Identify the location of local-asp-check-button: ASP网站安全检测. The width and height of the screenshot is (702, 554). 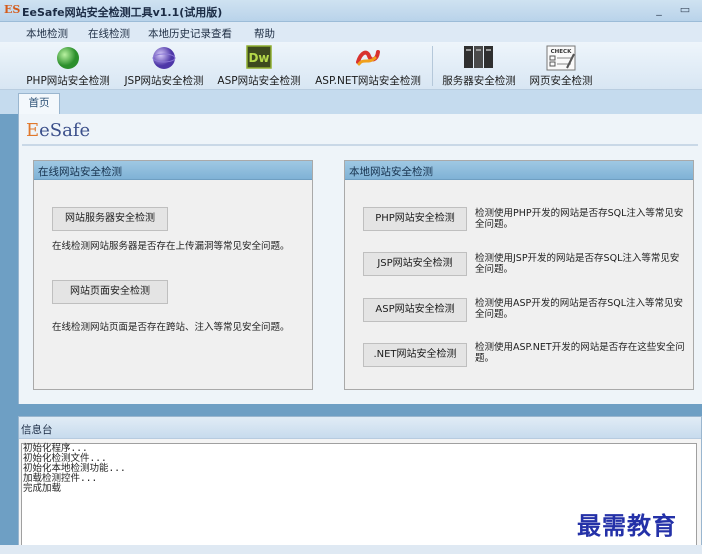
(415, 310).